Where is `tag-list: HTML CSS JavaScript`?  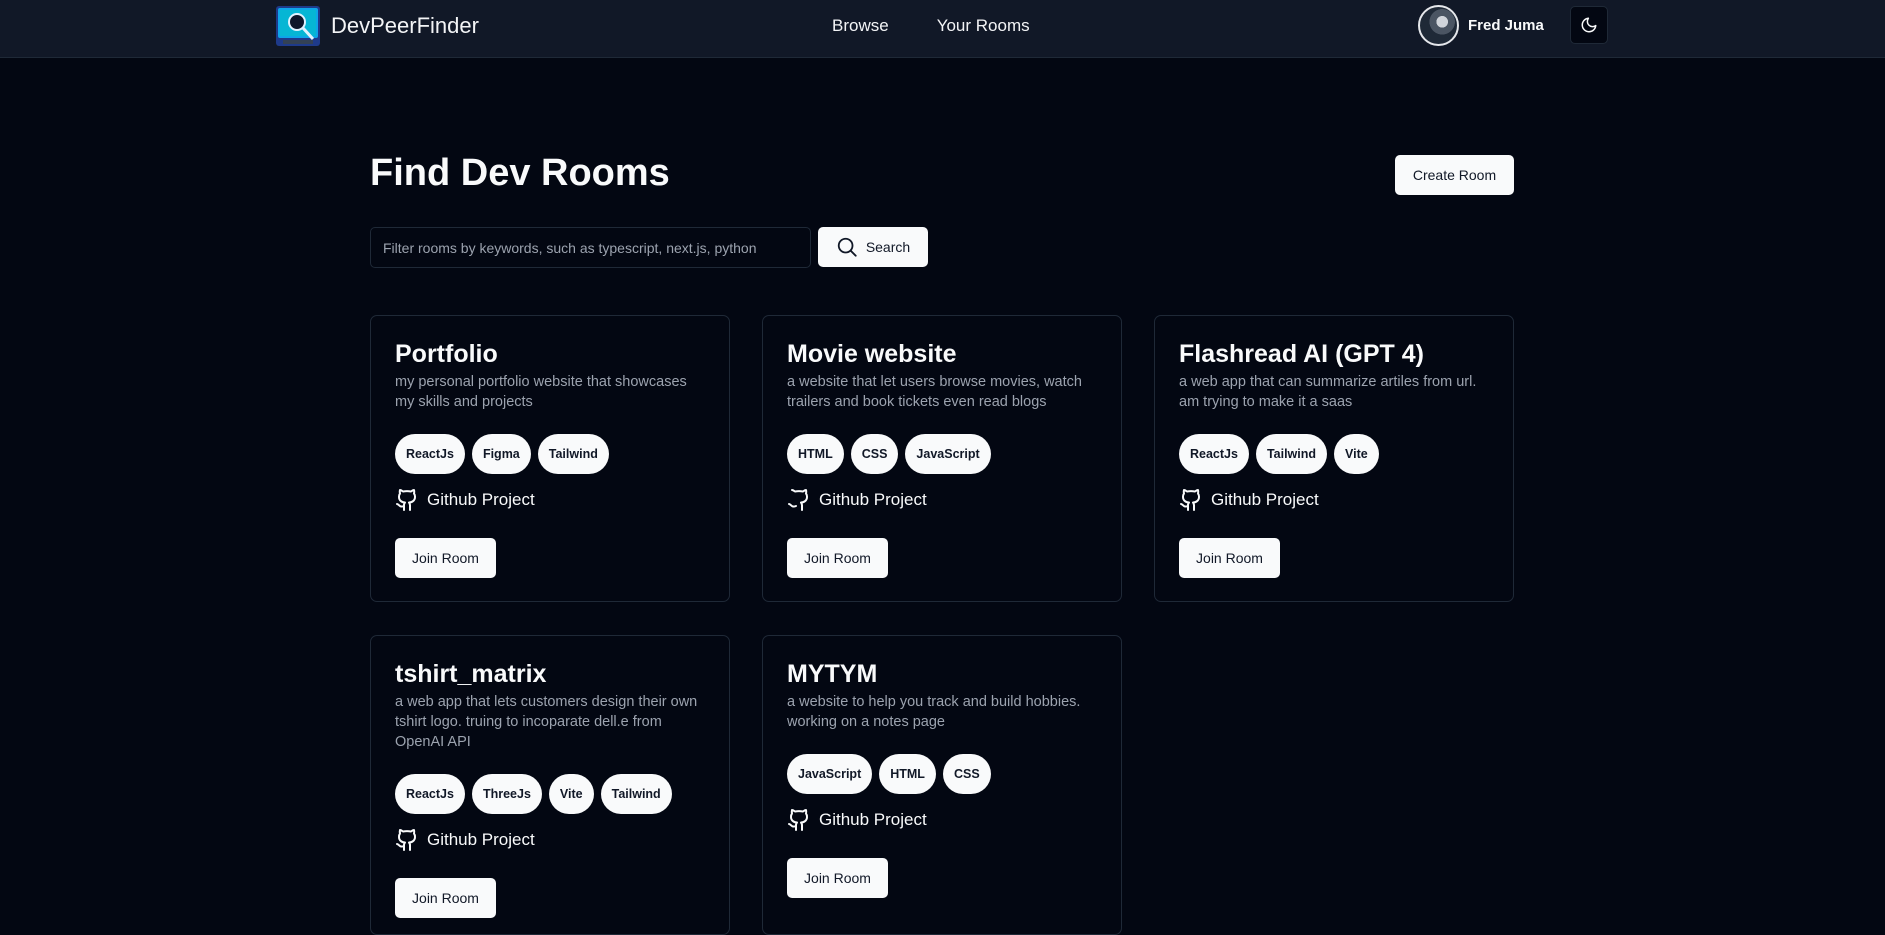 tag-list: HTML CSS JavaScript is located at coordinates (942, 454).